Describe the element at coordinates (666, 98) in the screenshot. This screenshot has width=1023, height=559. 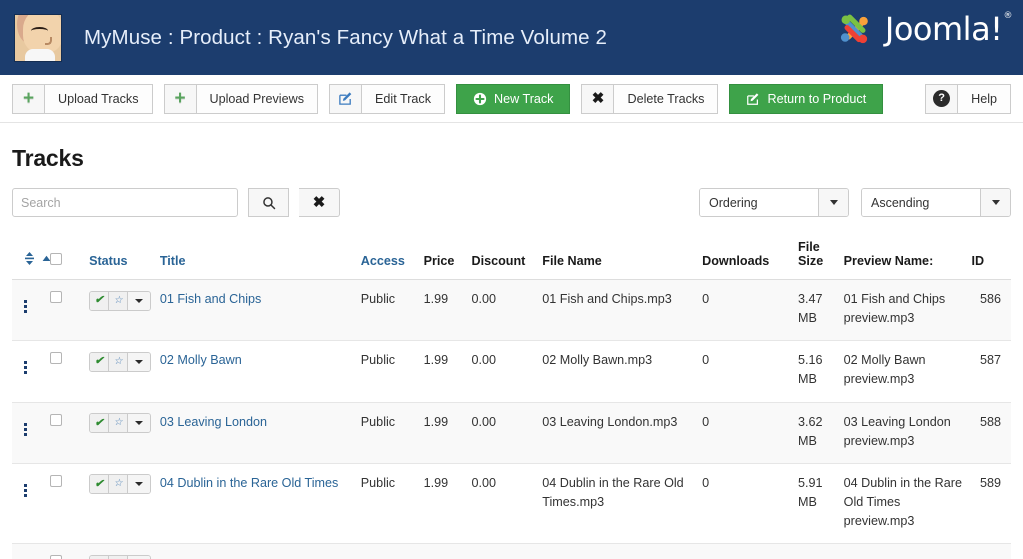
I see `delete-tracks-label: Delete Tracks` at that location.